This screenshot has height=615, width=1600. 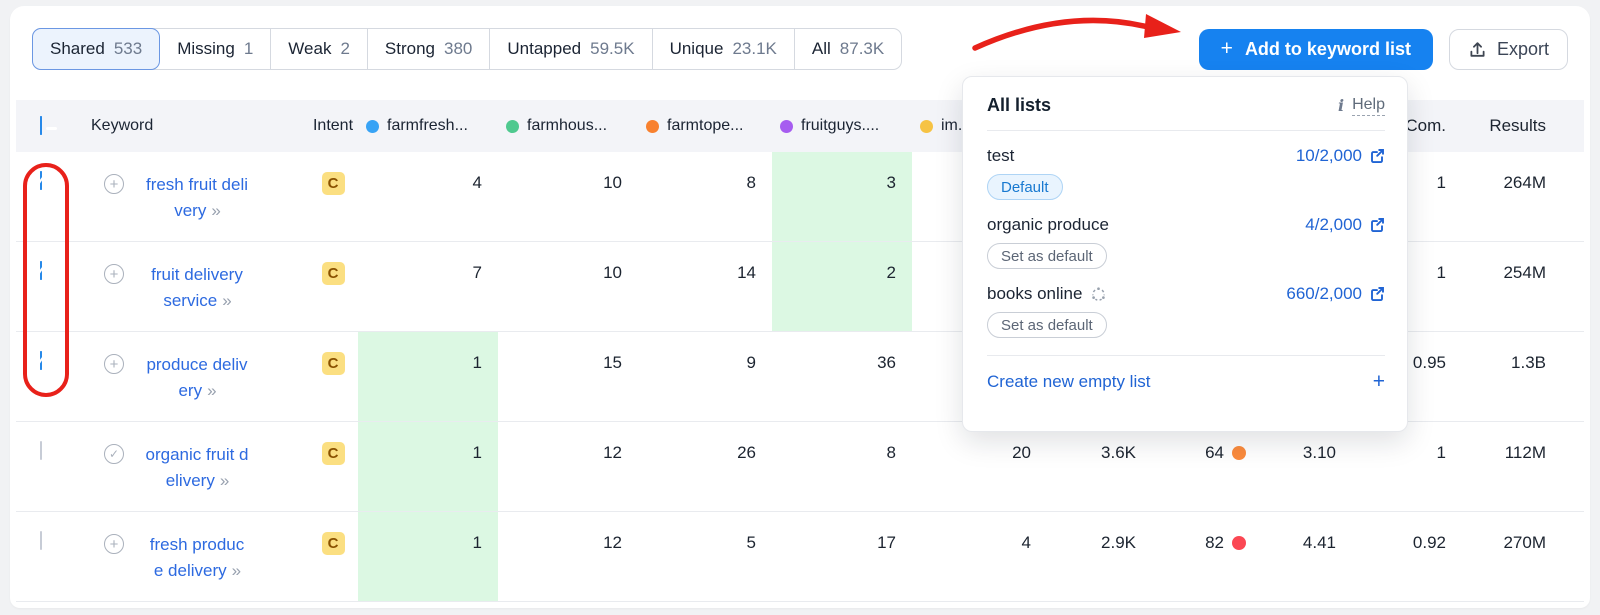 I want to click on export-icon, so click(x=1477, y=49).